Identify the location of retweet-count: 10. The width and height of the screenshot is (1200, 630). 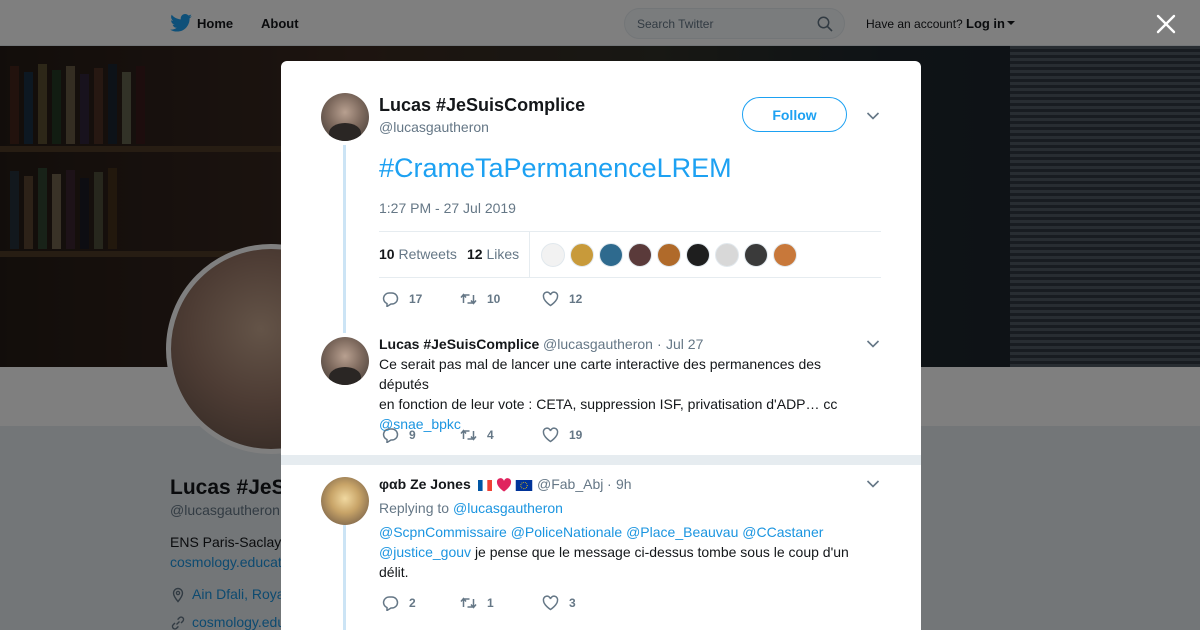
(494, 299).